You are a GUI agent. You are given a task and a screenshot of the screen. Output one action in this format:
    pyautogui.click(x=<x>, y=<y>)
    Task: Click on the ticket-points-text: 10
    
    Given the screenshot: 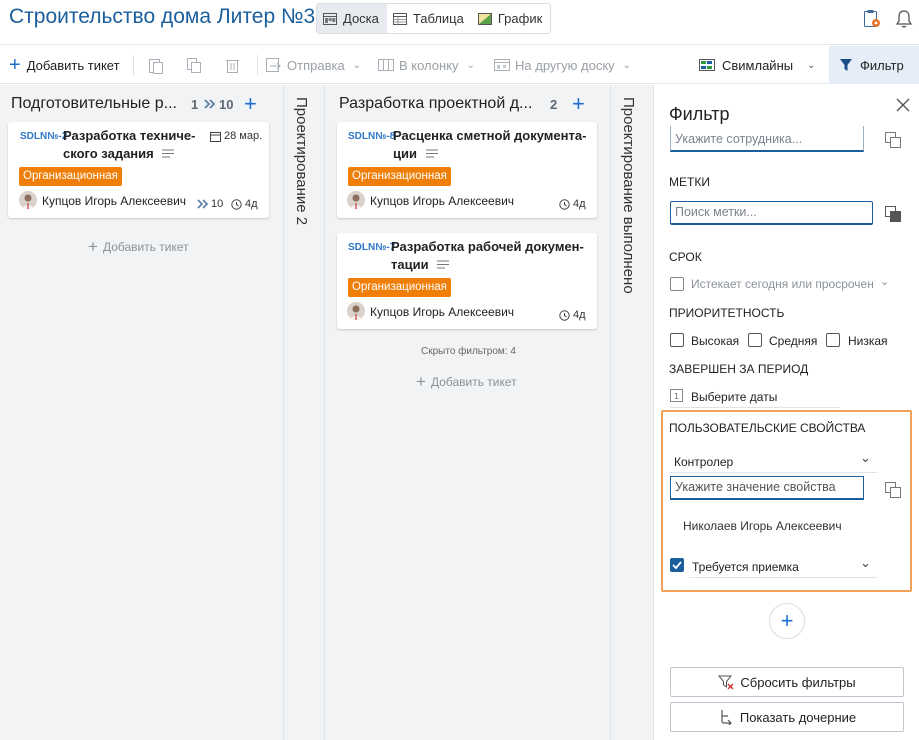 What is the action you would take?
    pyautogui.click(x=217, y=204)
    